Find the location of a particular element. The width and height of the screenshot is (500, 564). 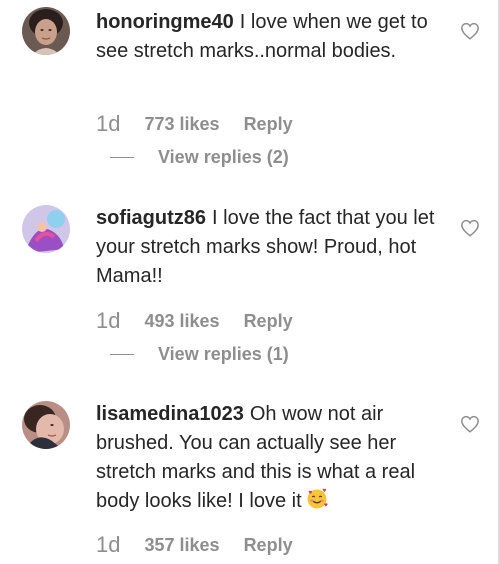

comment-username: honoringme40 is located at coordinates (165, 22).